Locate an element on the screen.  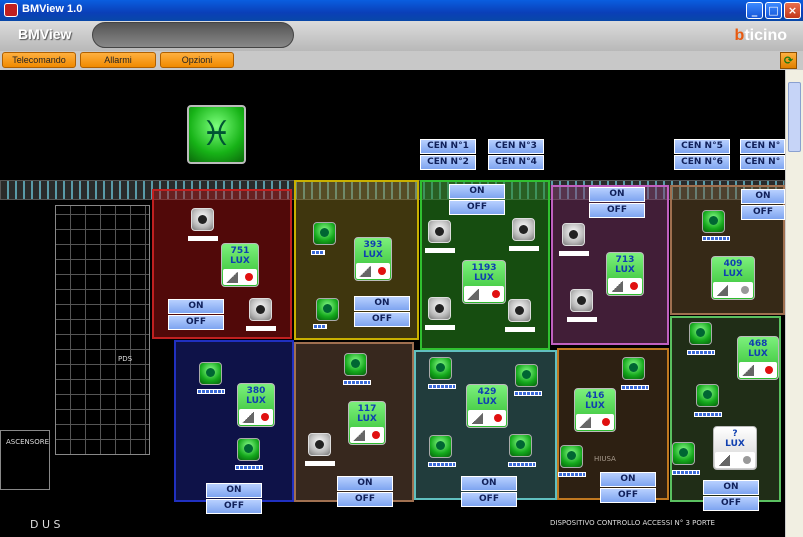
cen-5-button: CEN N°5 is located at coordinates (702, 146).